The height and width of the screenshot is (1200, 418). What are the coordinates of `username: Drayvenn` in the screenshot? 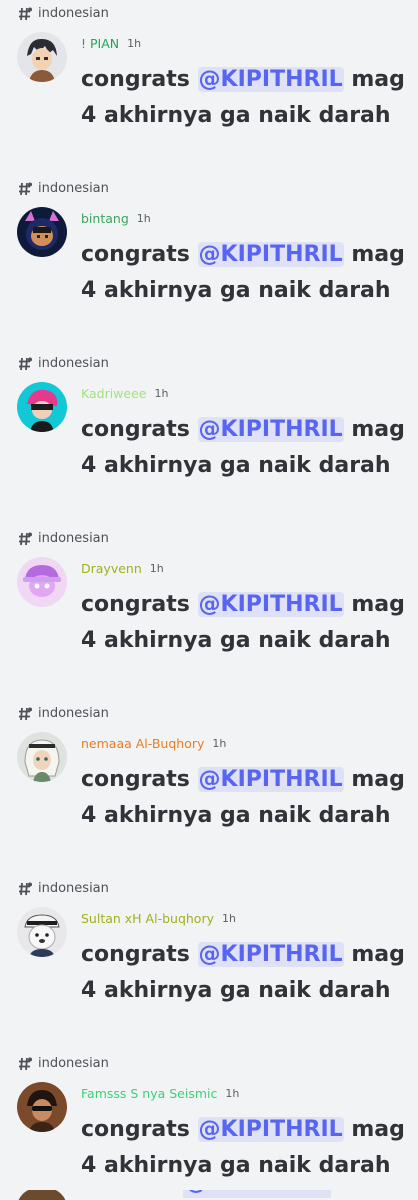 It's located at (111, 568).